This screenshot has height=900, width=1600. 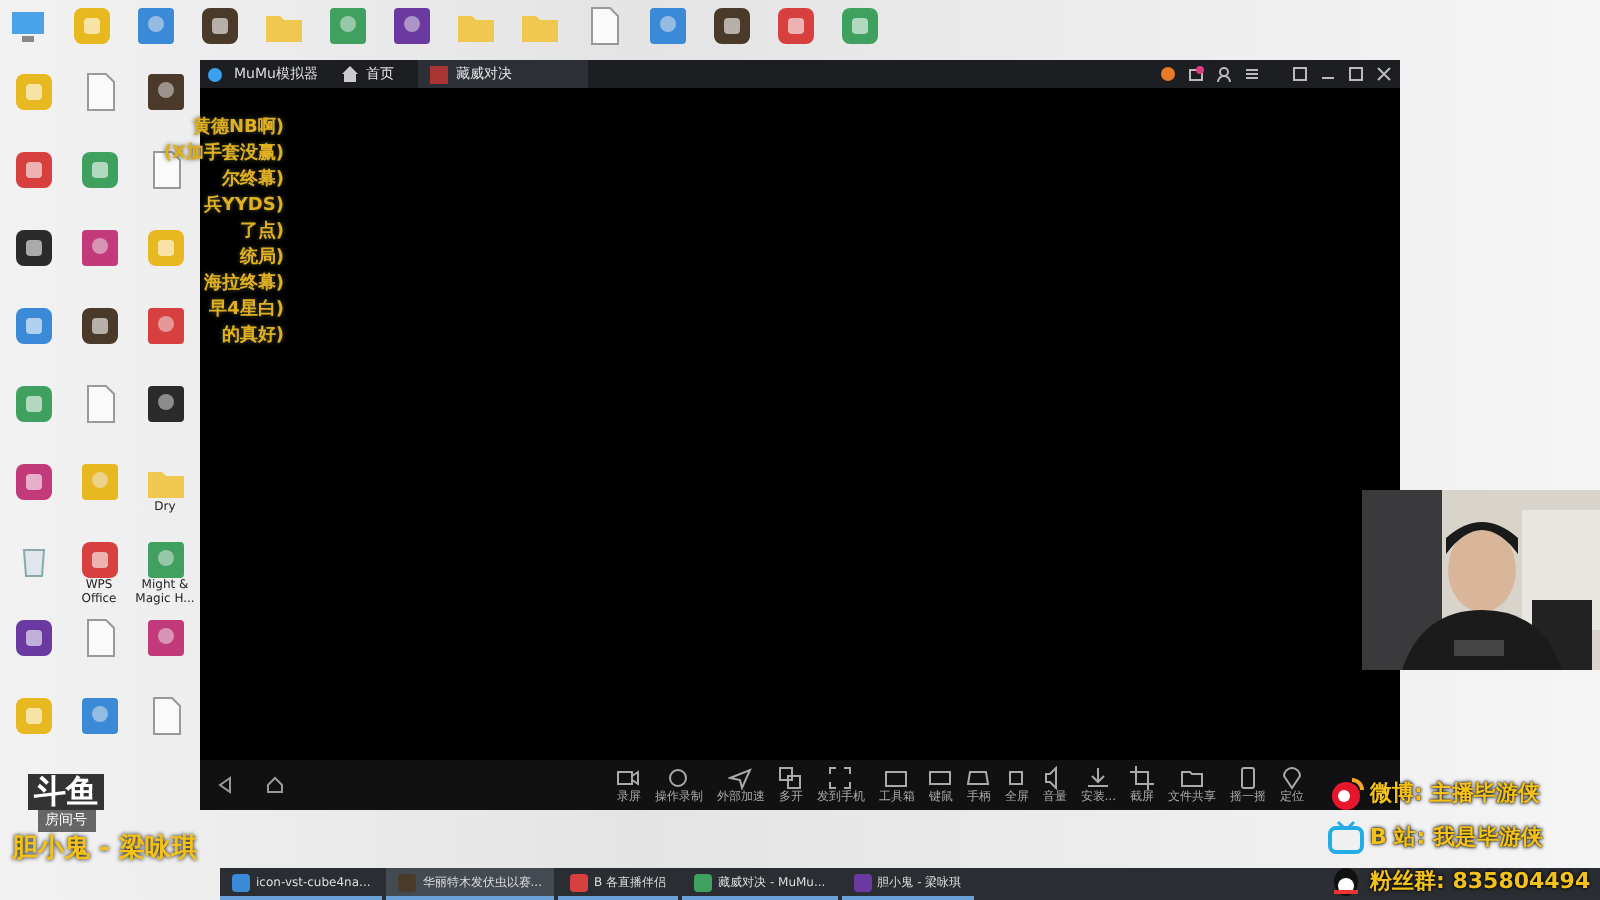 What do you see at coordinates (1016, 778) in the screenshot?
I see `fullscreen-icon` at bounding box center [1016, 778].